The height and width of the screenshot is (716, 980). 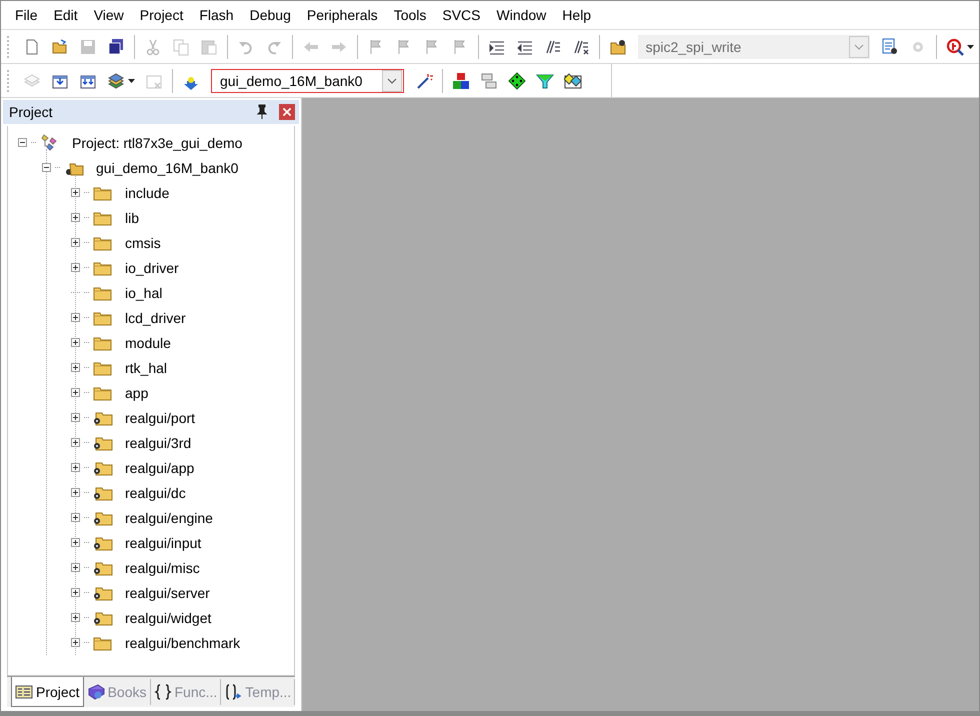 What do you see at coordinates (573, 81) in the screenshot?
I see `packs-icon` at bounding box center [573, 81].